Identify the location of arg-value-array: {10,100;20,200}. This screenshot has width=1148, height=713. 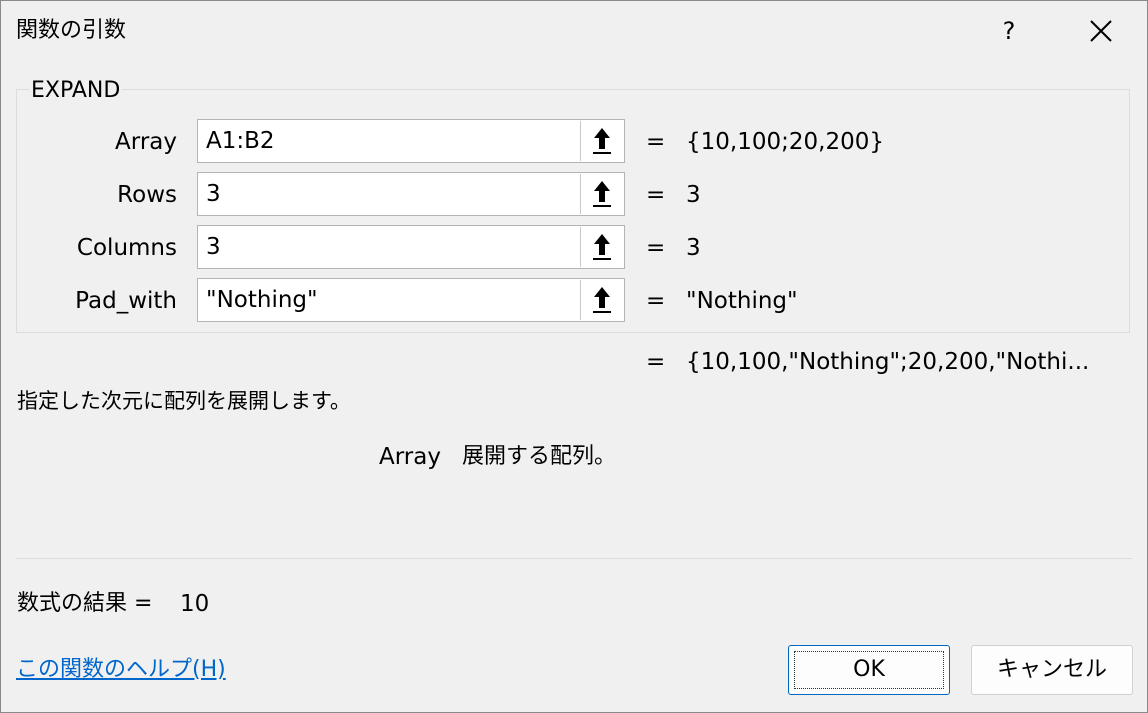
(785, 142).